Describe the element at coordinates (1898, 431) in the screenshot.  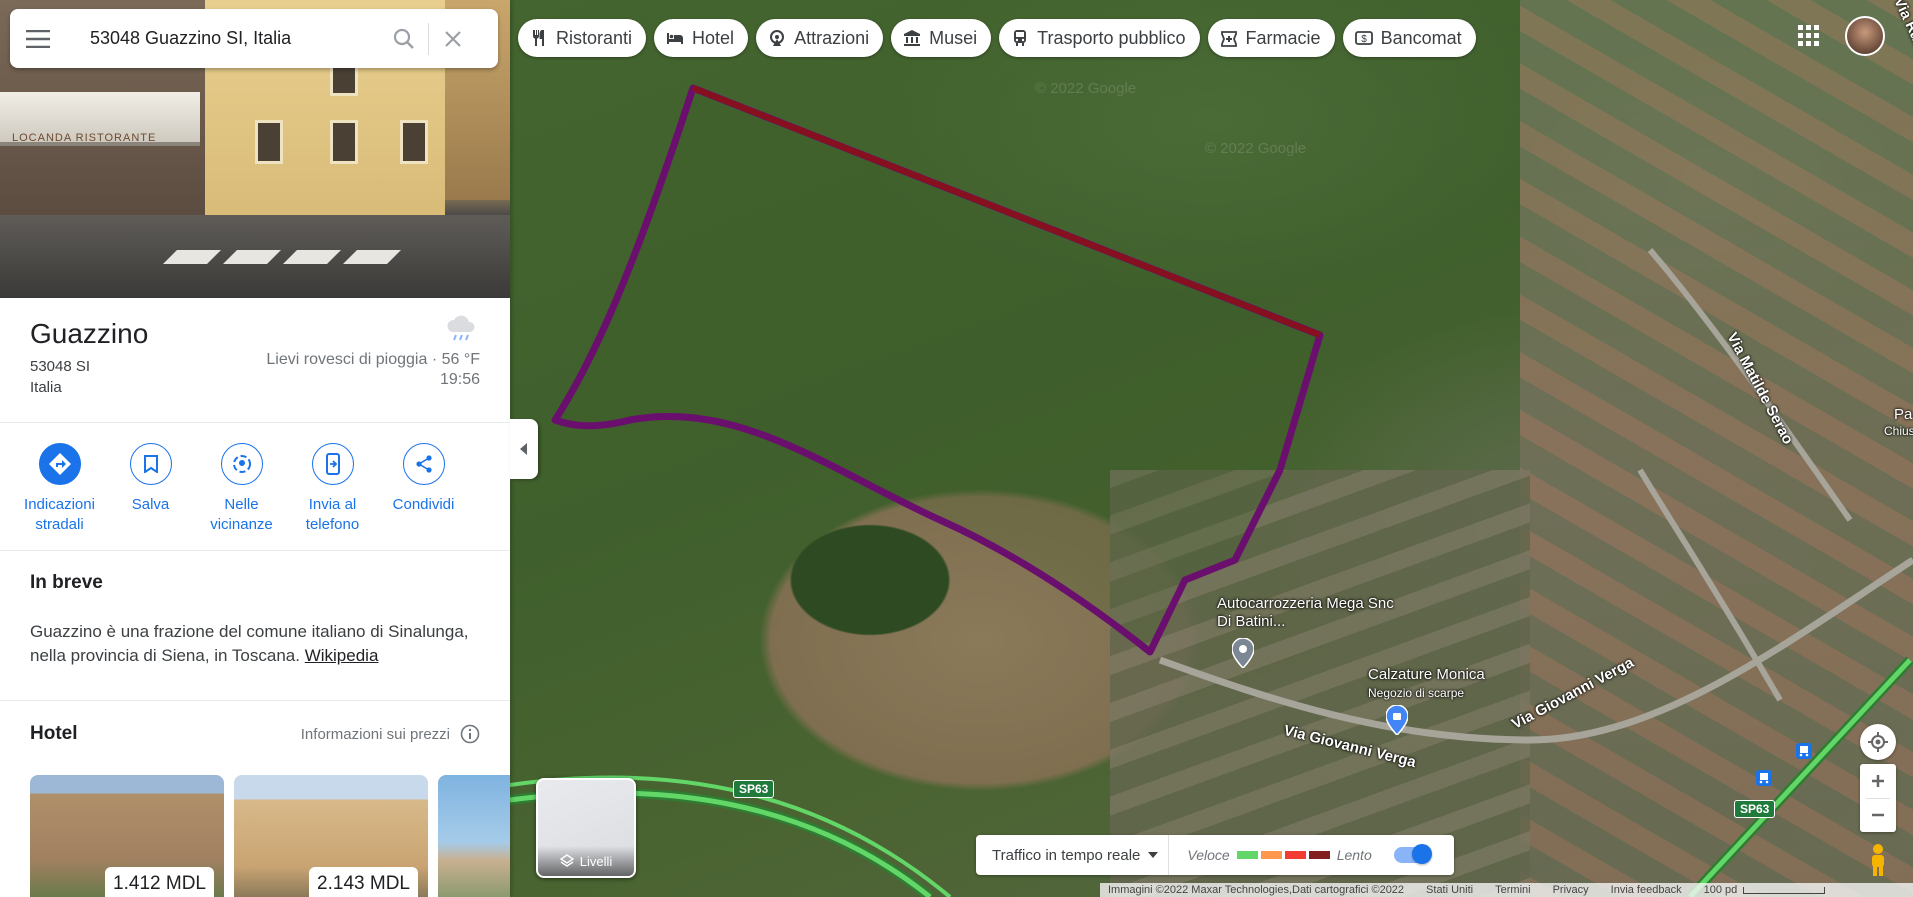
I see `road-label: Chiuso ter` at that location.